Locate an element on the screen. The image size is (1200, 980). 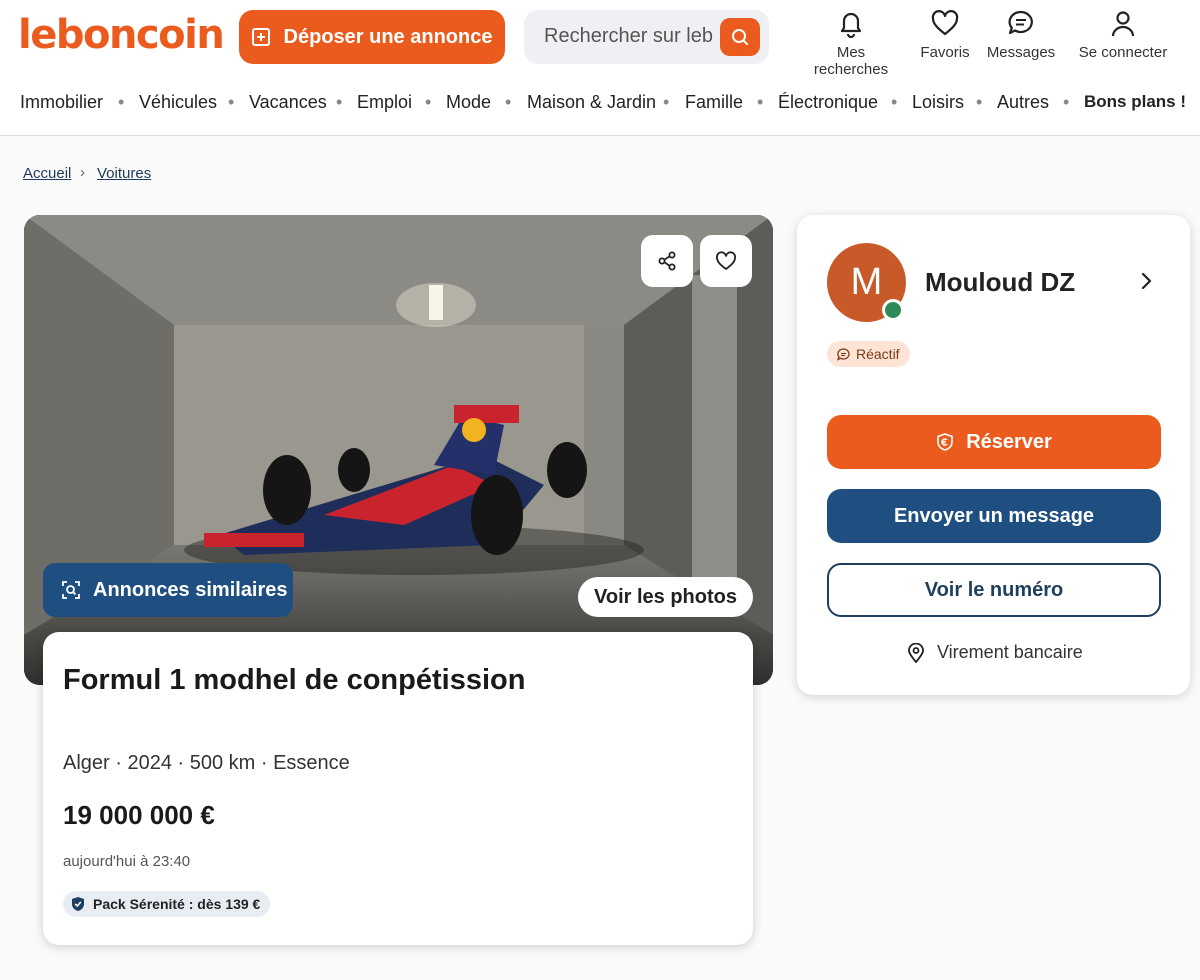
search-bar: Rechercher sur lebi is located at coordinates (646, 37).